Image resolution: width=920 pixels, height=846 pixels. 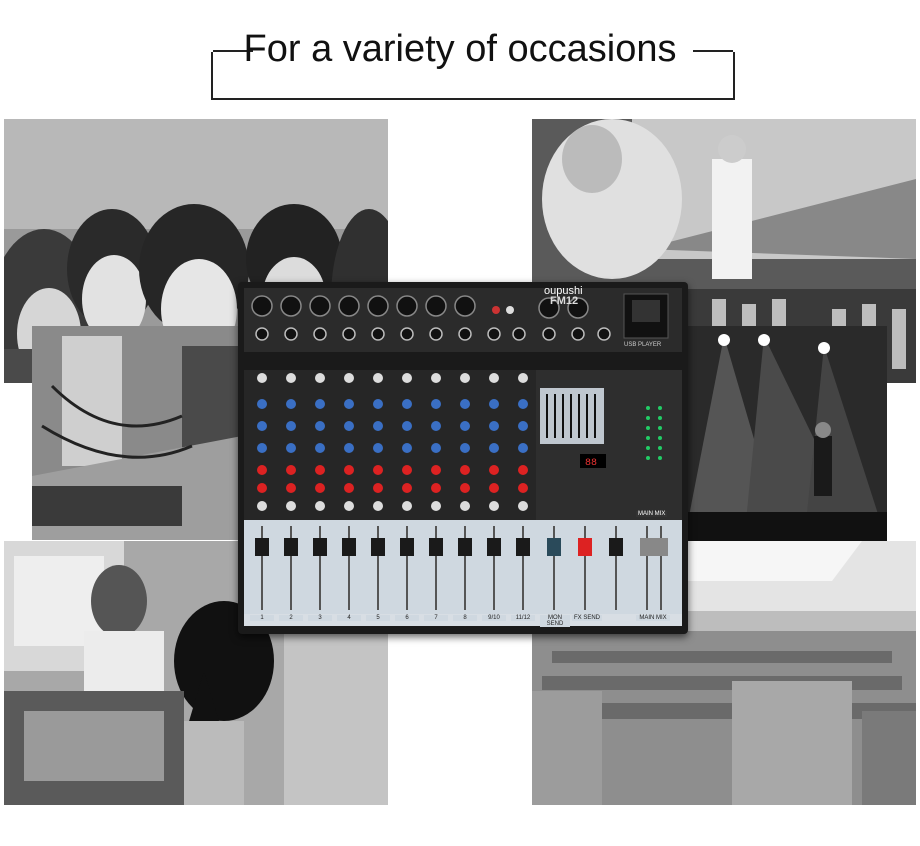 What do you see at coordinates (564, 301) in the screenshot?
I see `mixer-model: FM12` at bounding box center [564, 301].